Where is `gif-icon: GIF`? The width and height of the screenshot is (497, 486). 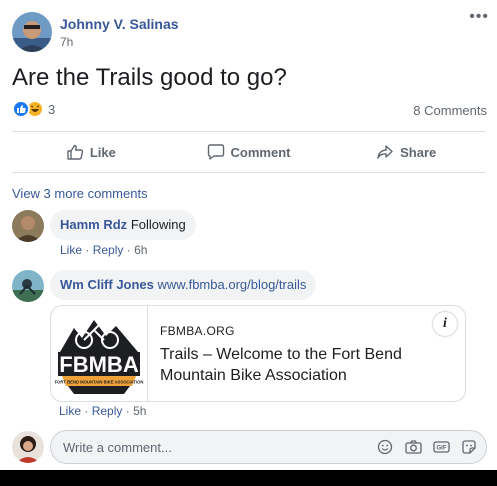 gif-icon: GIF is located at coordinates (441, 447).